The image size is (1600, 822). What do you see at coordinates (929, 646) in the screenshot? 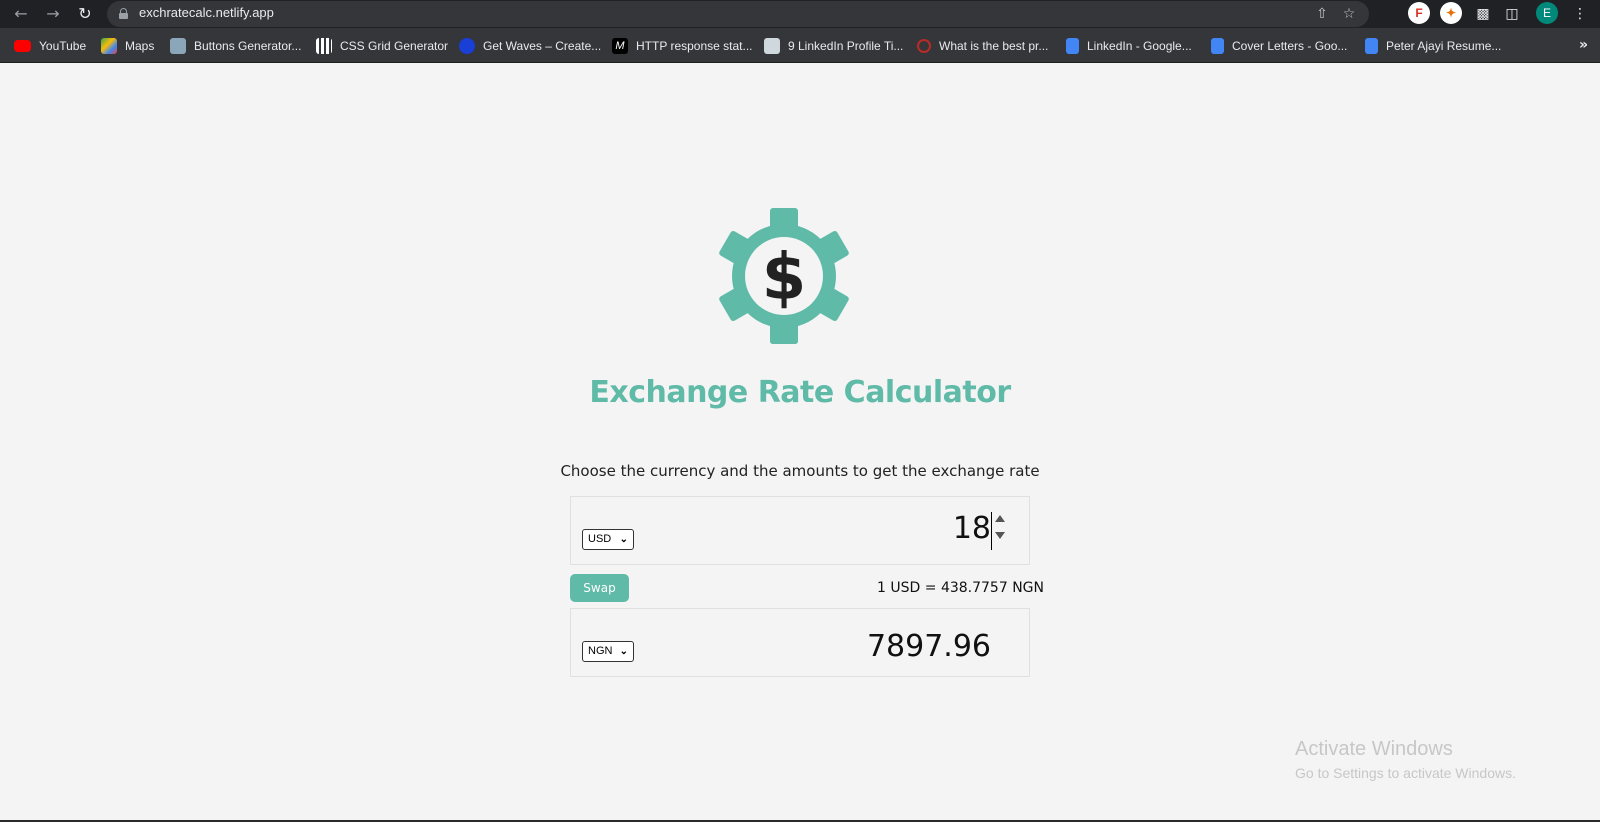
I see `amount-two-output: 7897.96` at bounding box center [929, 646].